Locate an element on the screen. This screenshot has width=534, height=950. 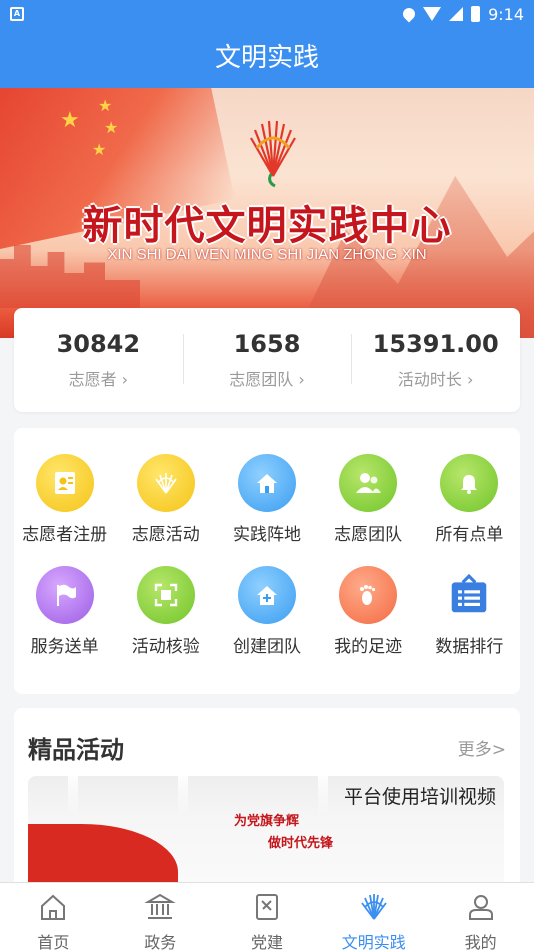
nav-label: 首页 is located at coordinates (53, 941).